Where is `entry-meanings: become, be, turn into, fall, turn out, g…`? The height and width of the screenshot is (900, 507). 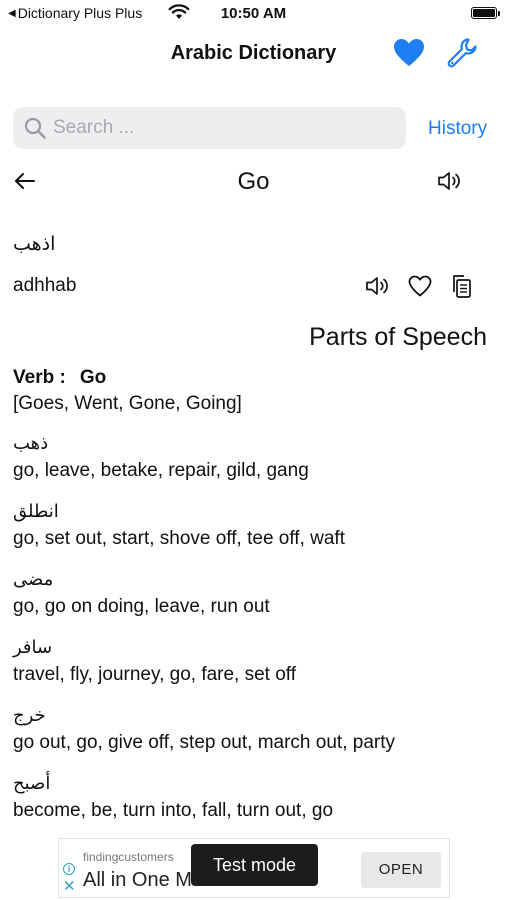
entry-meanings: become, be, turn into, fall, turn out, g… is located at coordinates (173, 810).